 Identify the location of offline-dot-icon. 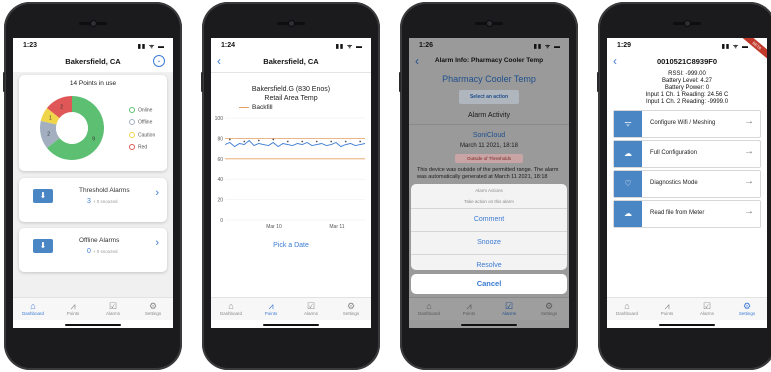
(132, 122).